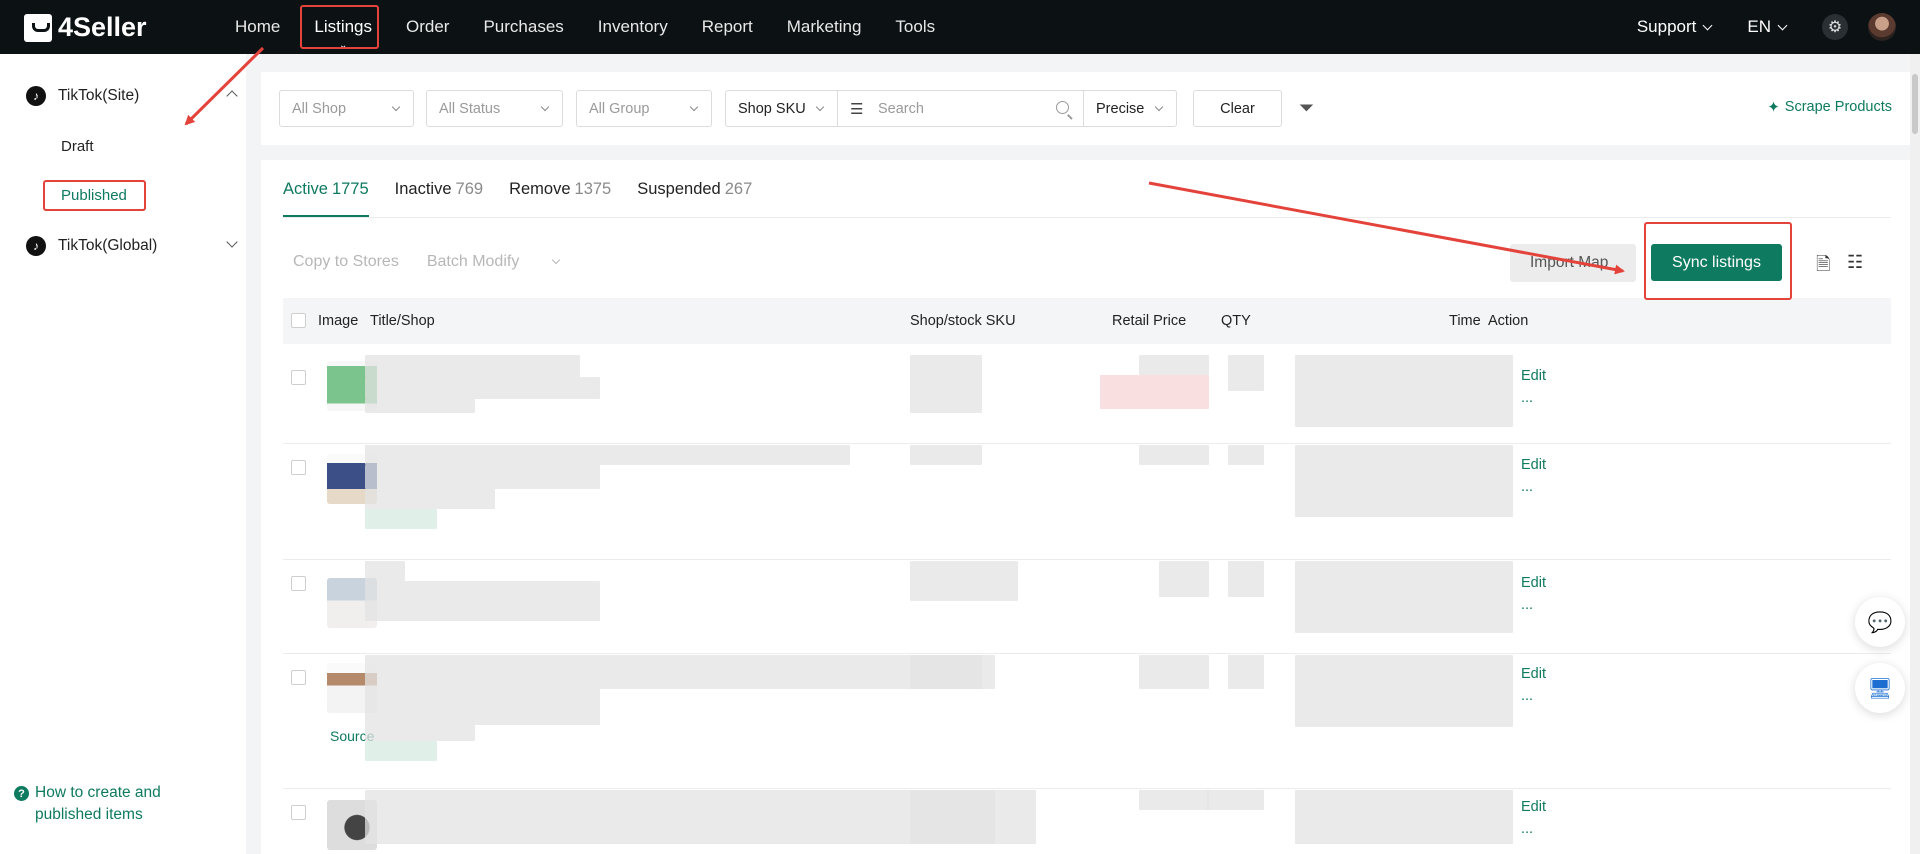 The image size is (1920, 854). Describe the element at coordinates (346, 262) in the screenshot. I see `copy-to-stores-button: Copy to Stores` at that location.